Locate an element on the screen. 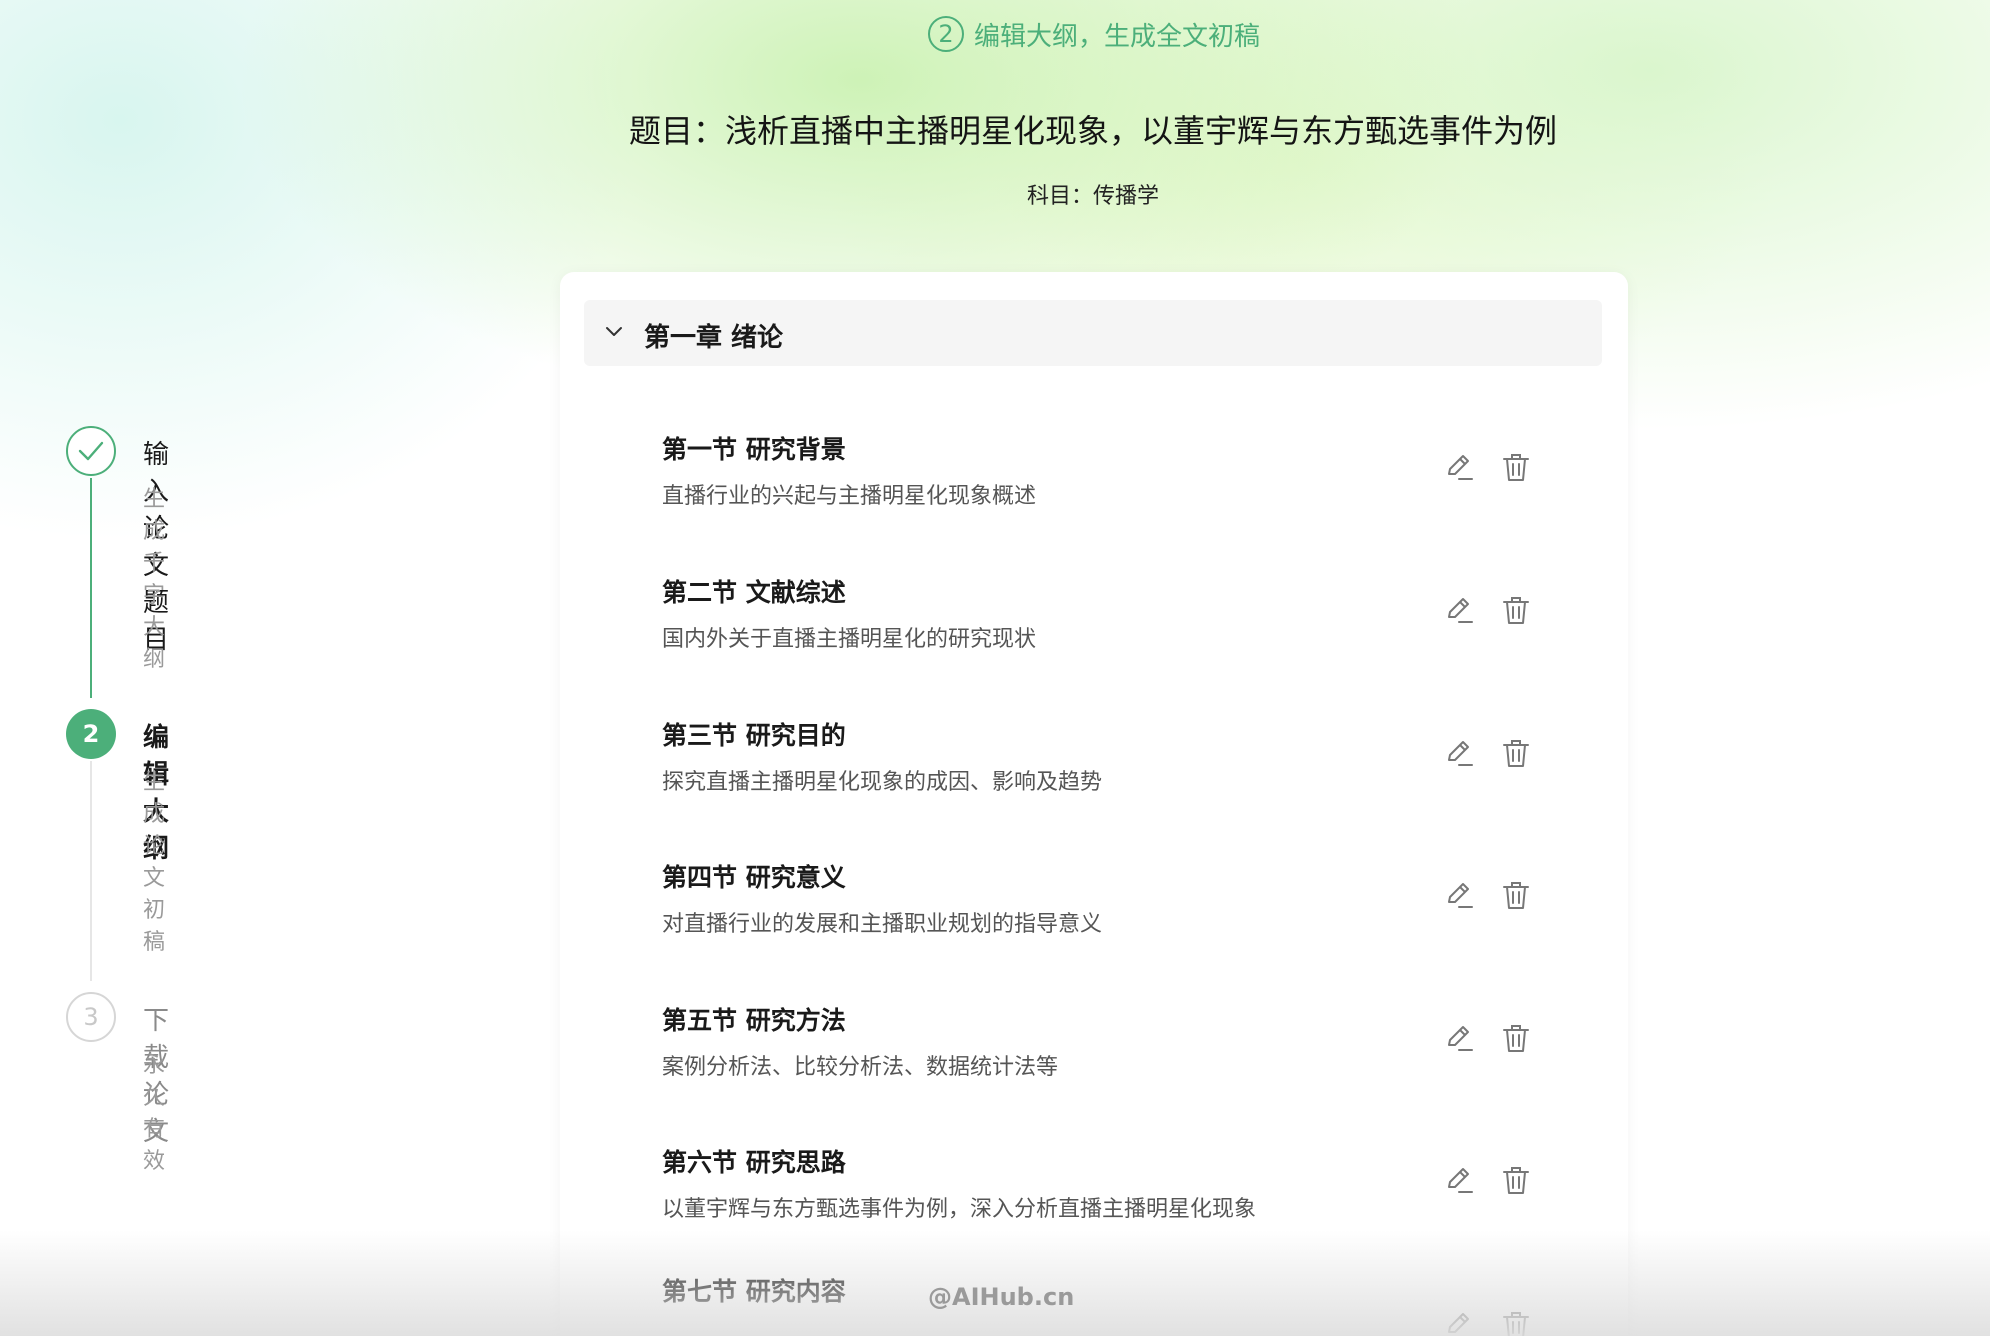  section-item: 第五节 研究方法 案例分析法、比较分析法、数据统计法等 is located at coordinates (1132, 1061).